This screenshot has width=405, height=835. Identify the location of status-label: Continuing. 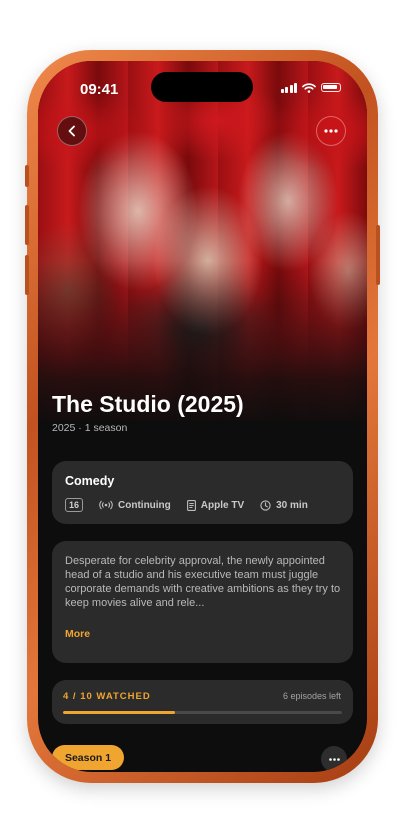
(144, 505).